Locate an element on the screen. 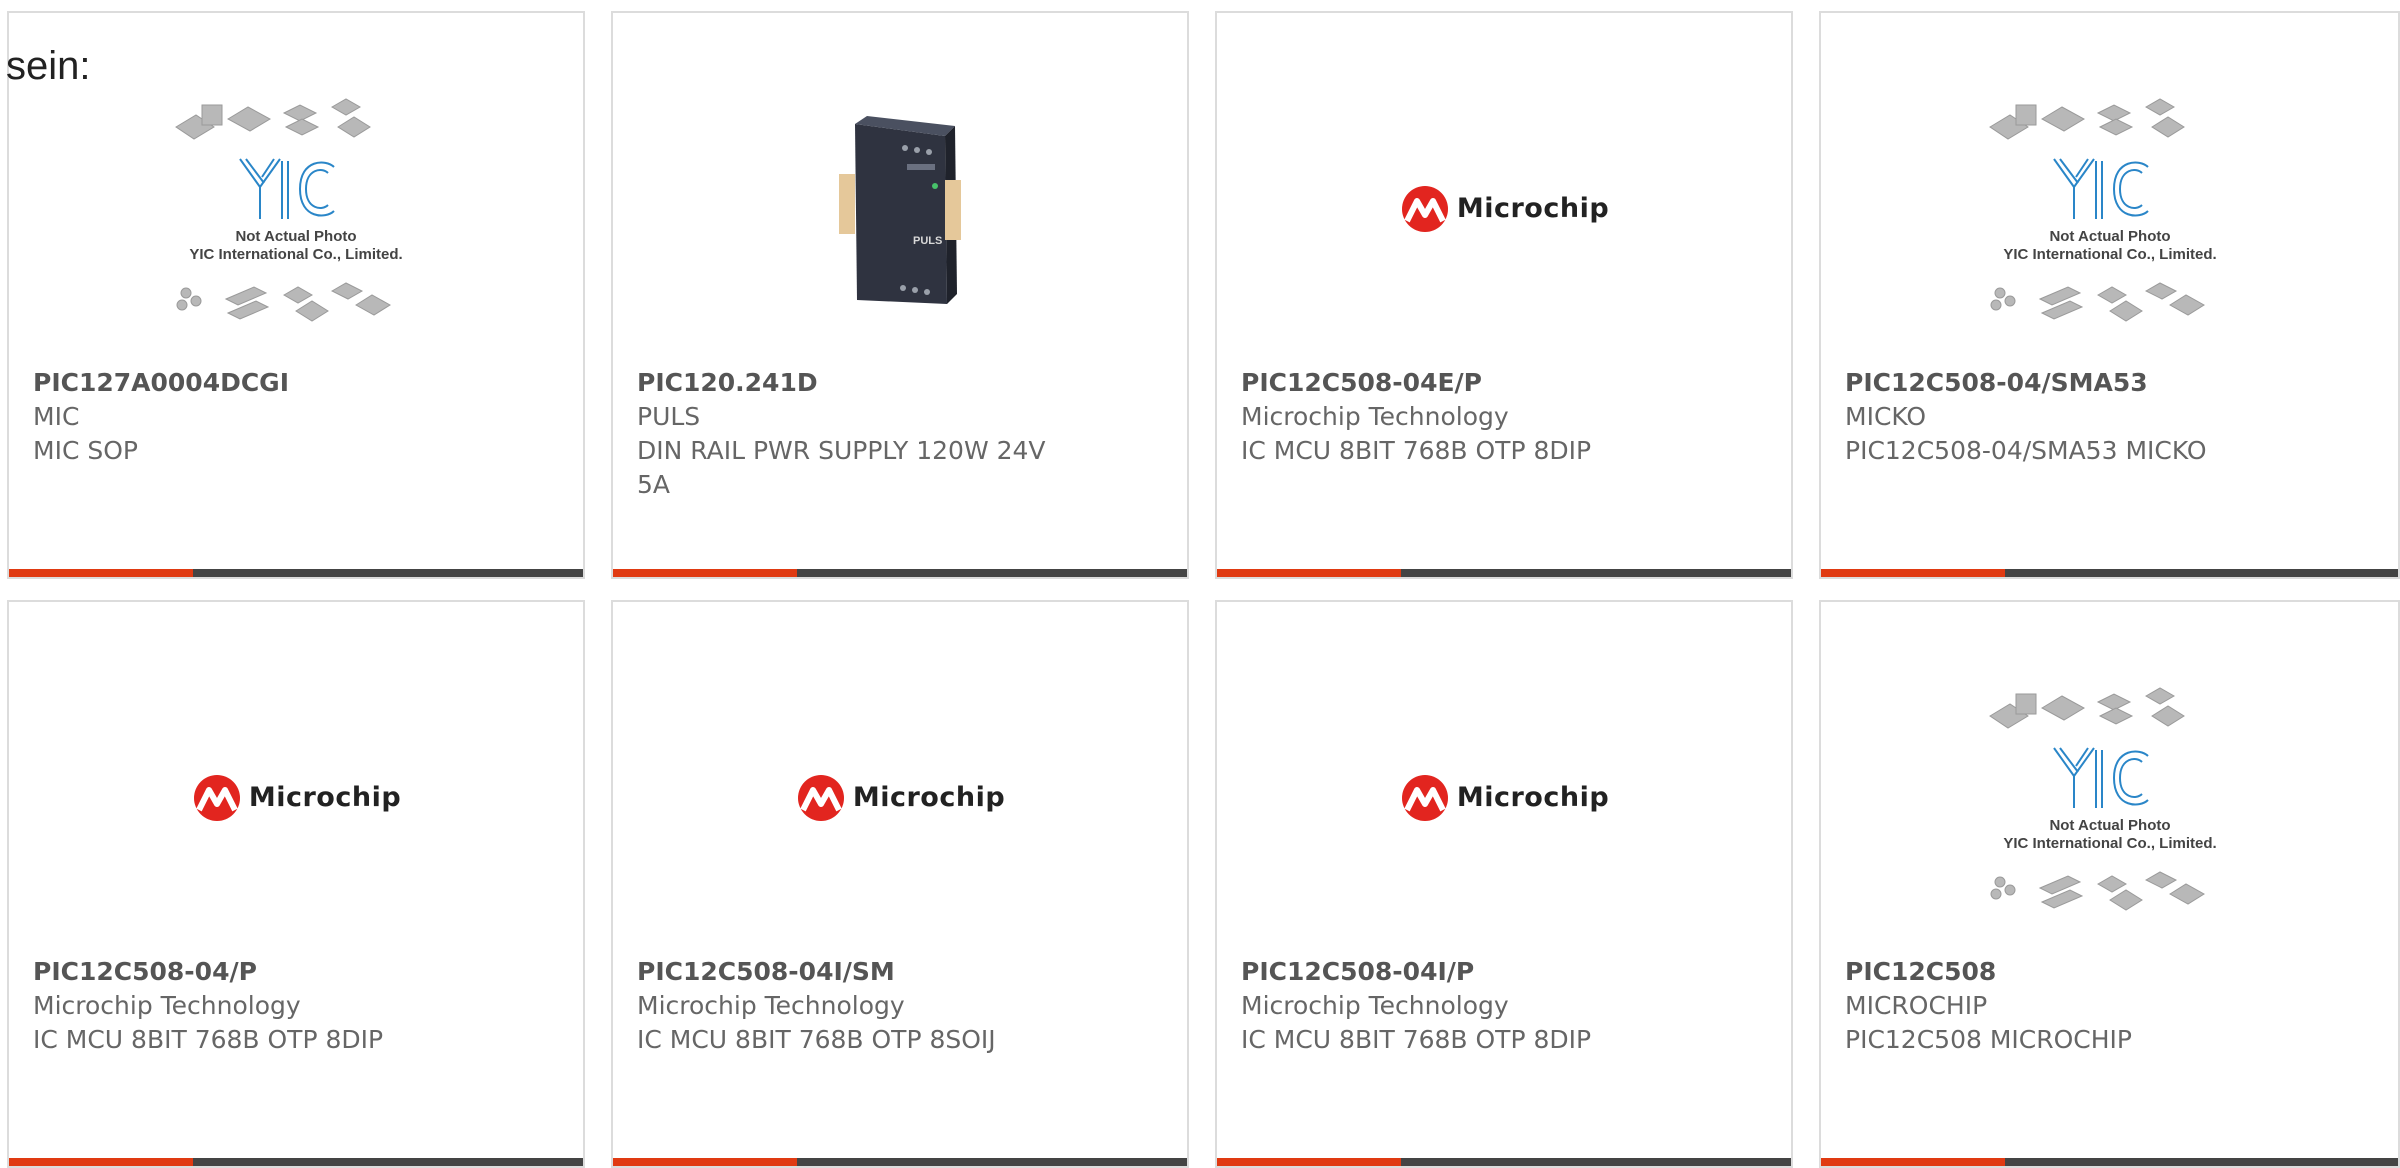  manufacturer: MICROCHIP is located at coordinates (1916, 1005).